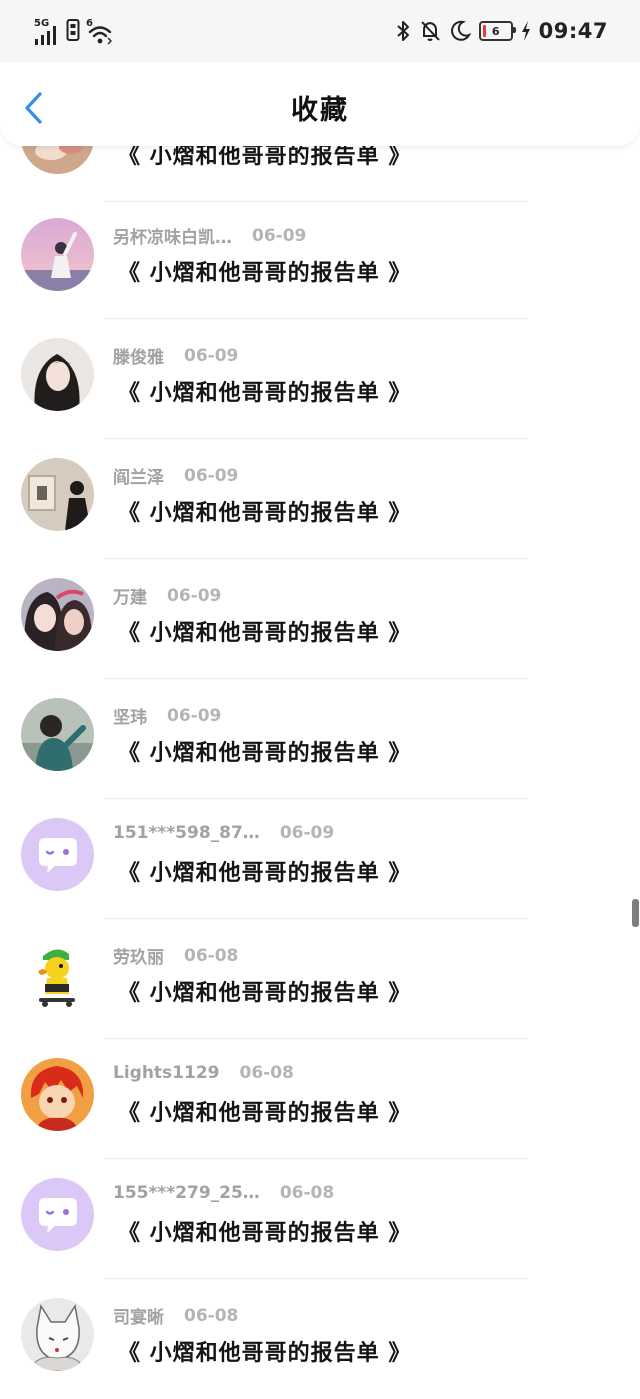  I want to click on item-meta: 阎兰泽 06-09, so click(176, 476).